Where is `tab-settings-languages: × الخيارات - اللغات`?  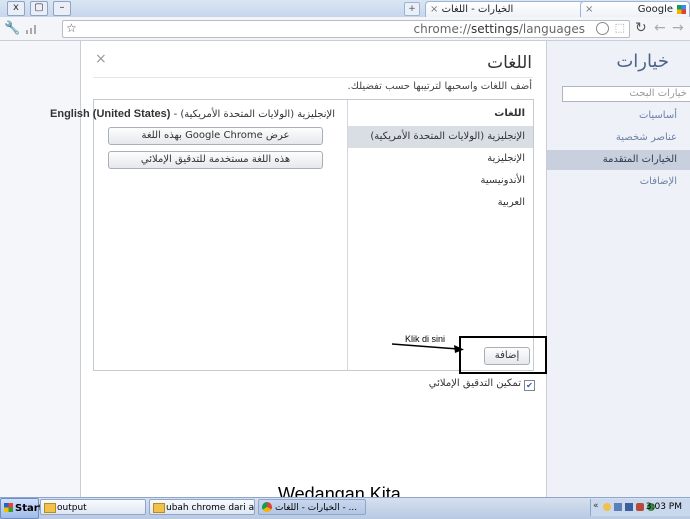
tab-settings-languages: × الخيارات - اللغات is located at coordinates (505, 9).